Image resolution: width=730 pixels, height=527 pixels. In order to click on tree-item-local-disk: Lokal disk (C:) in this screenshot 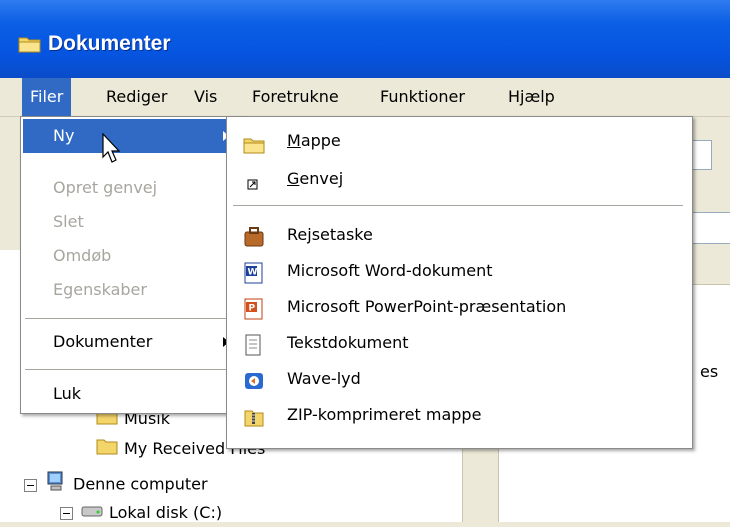, I will do `click(141, 513)`.